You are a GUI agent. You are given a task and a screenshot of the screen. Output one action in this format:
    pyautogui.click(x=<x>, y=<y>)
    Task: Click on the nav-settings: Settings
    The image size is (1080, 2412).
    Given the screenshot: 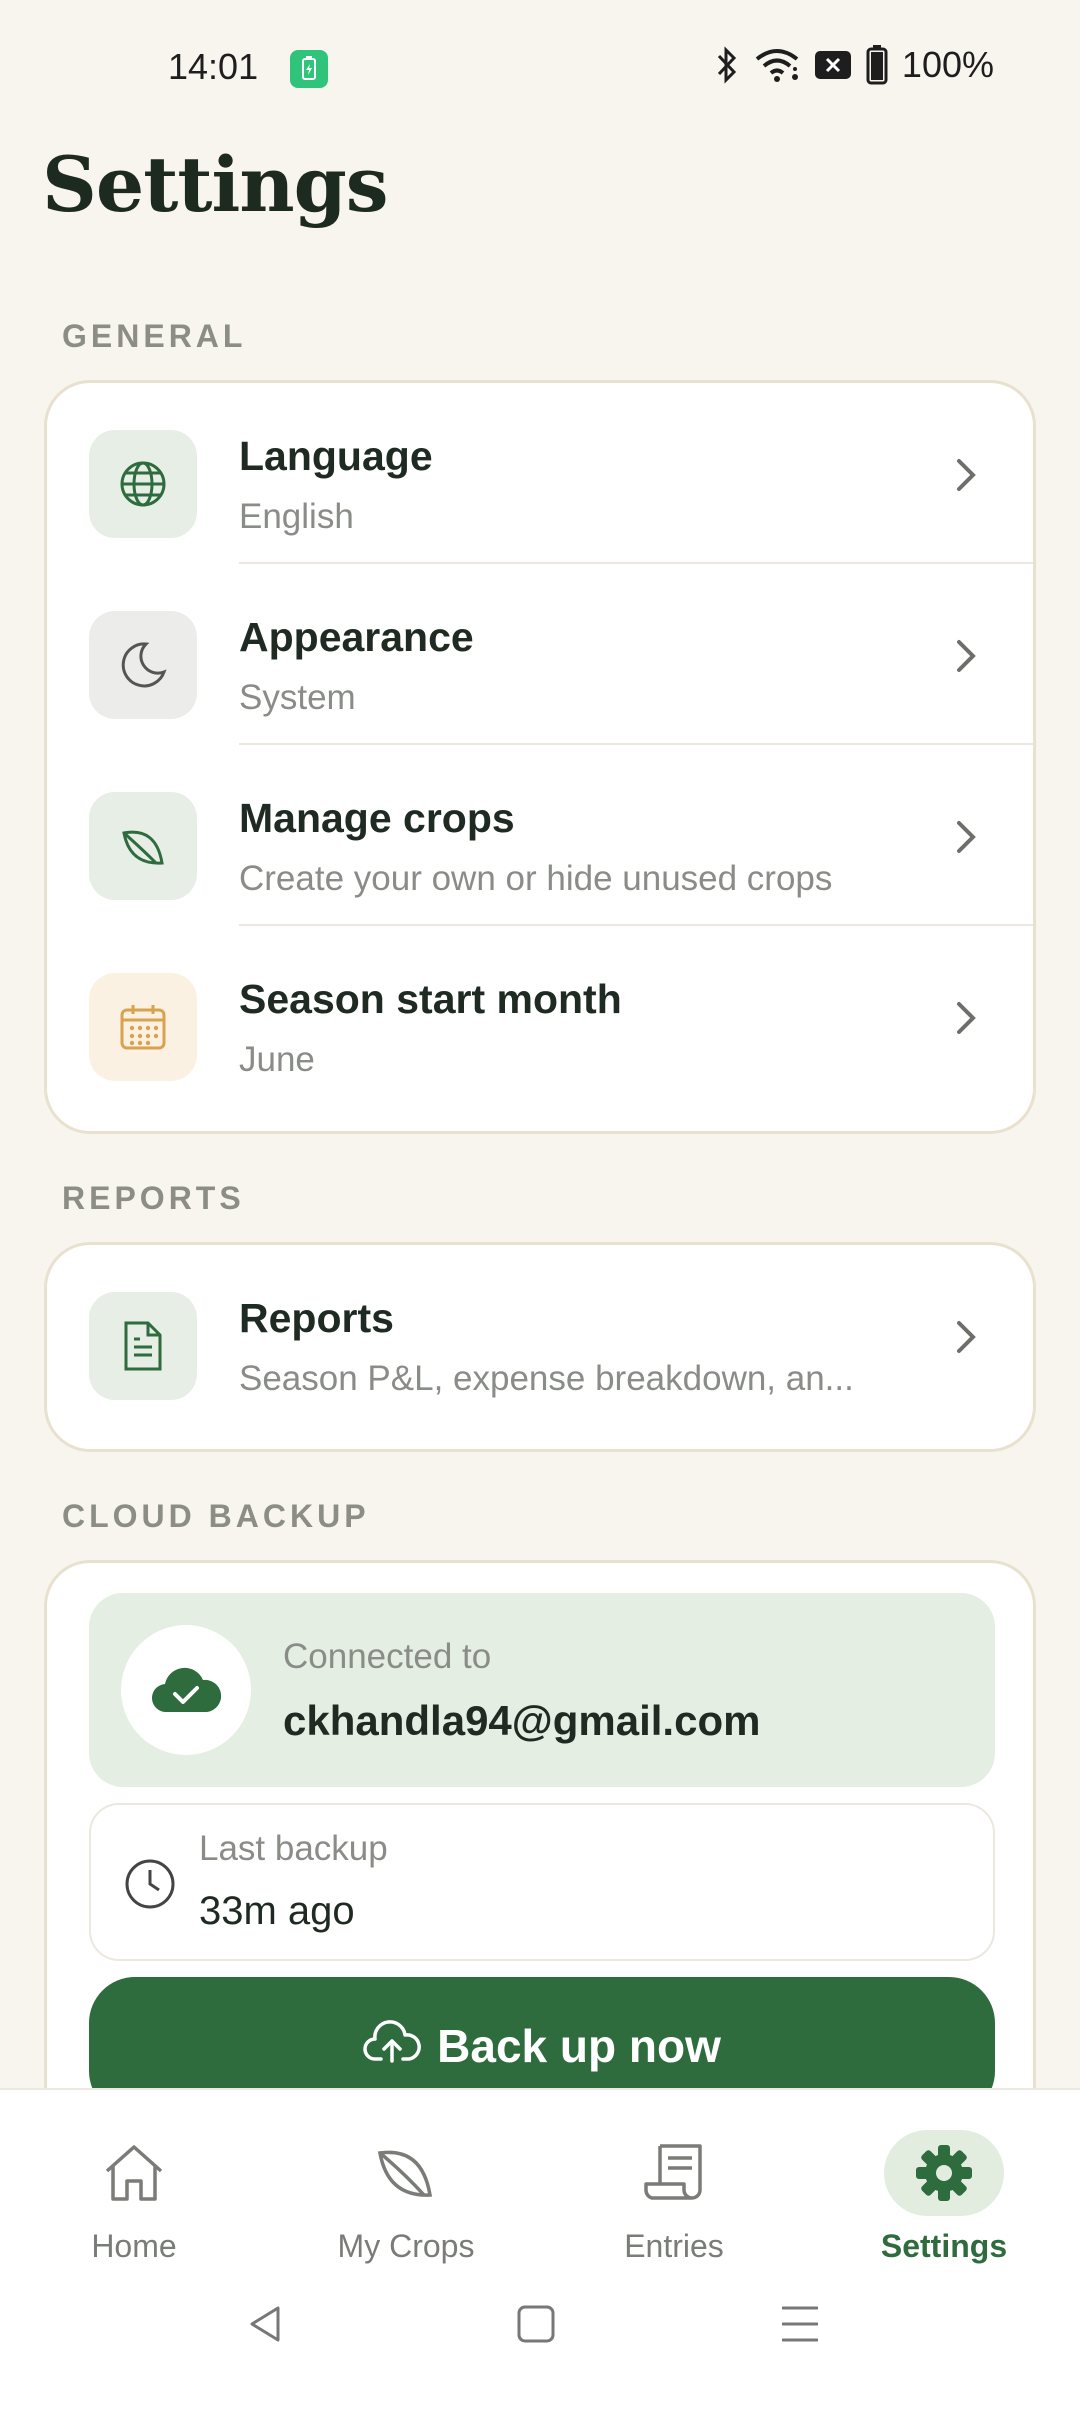 What is the action you would take?
    pyautogui.click(x=944, y=2197)
    